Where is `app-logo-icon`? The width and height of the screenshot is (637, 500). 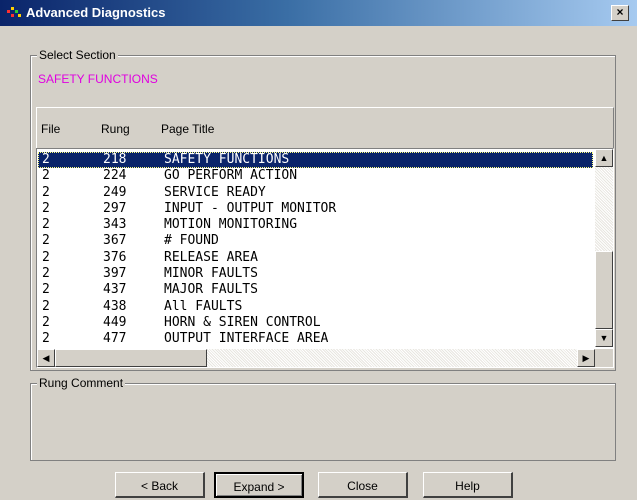
app-logo-icon is located at coordinates (14, 12).